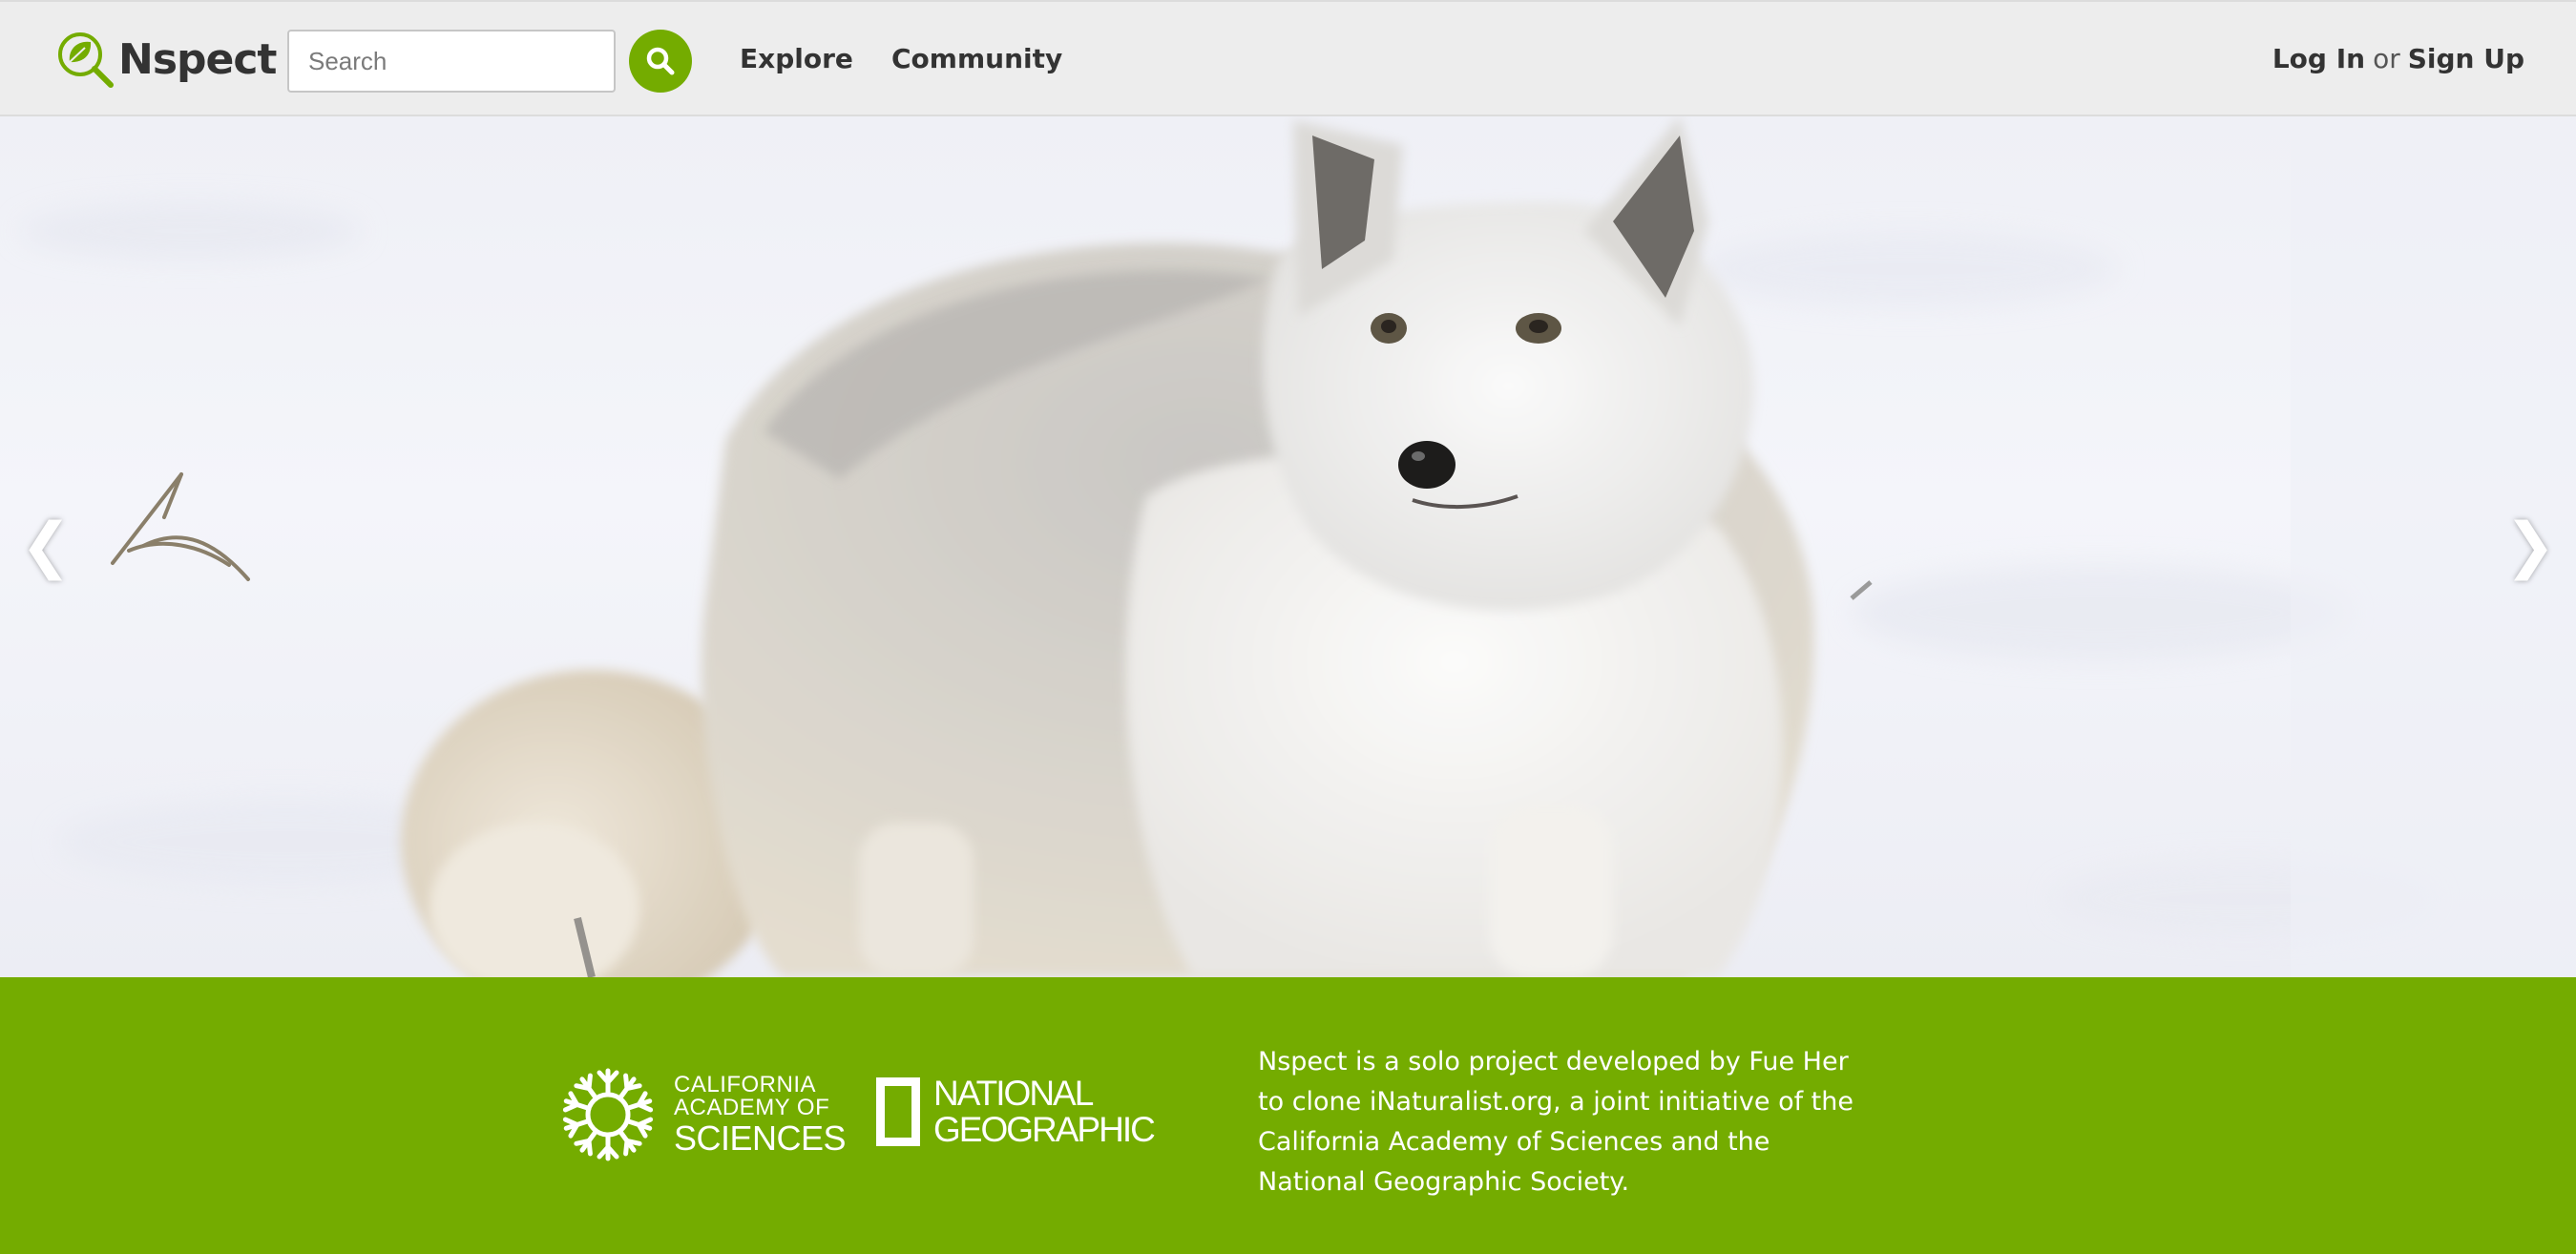 The height and width of the screenshot is (1254, 2576). Describe the element at coordinates (86, 60) in the screenshot. I see `magnifier-leaf-icon` at that location.